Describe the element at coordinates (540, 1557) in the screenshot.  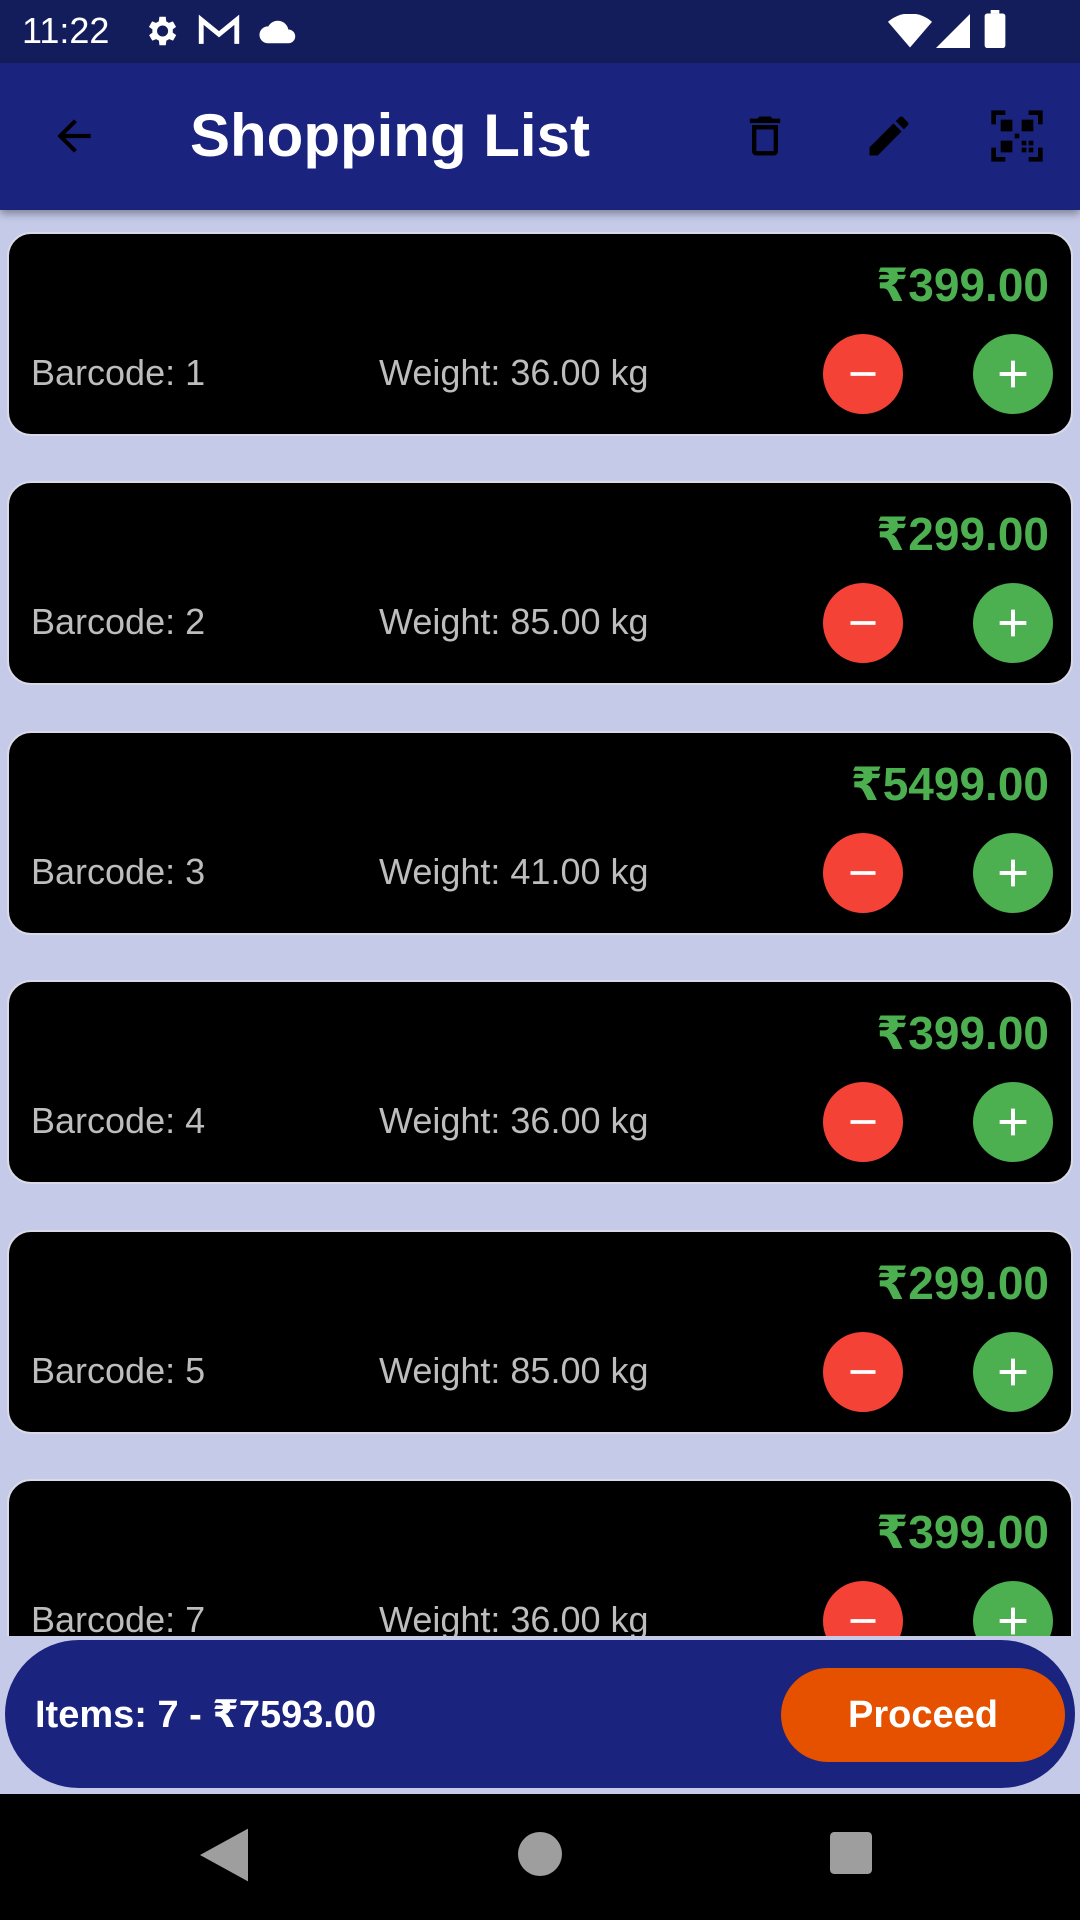
I see `list-item: ₹399.00 Barcode: 7 Weight: 36.00 kg` at that location.